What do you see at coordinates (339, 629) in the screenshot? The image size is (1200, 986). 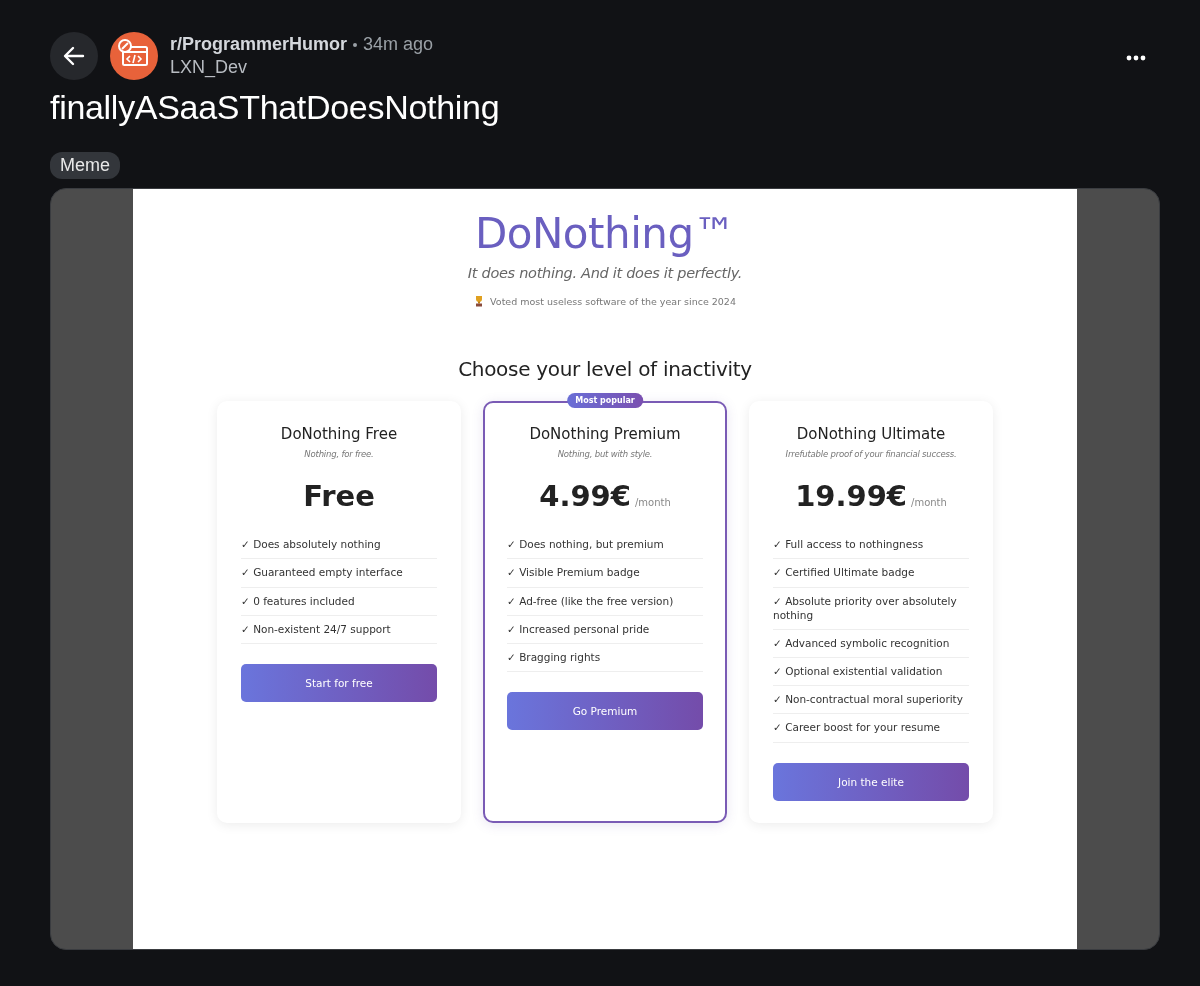 I see `feature-item: ✓ Non-existent 24/7 support` at bounding box center [339, 629].